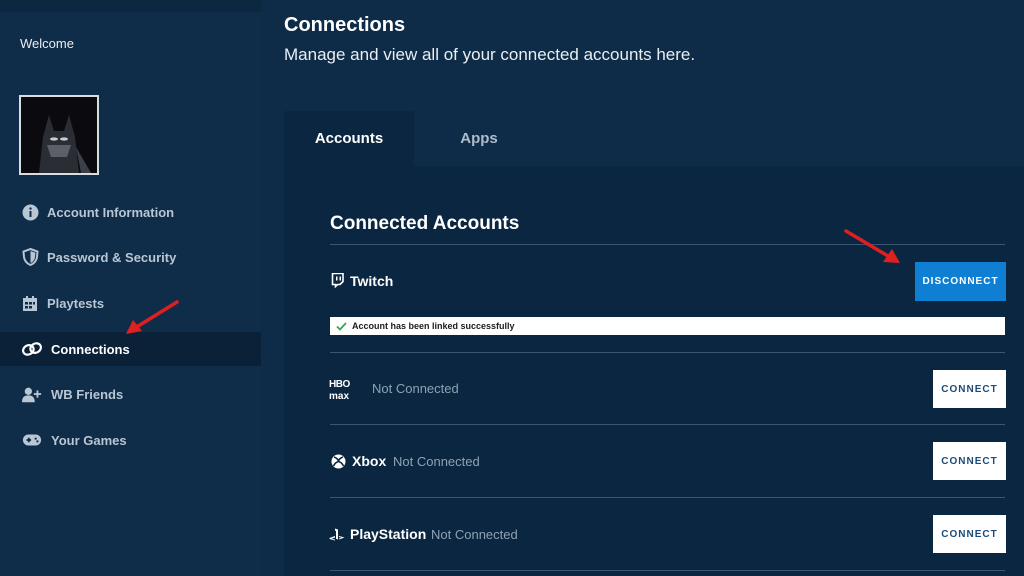  Describe the element at coordinates (111, 212) in the screenshot. I see `sidebar-item-label: Account Information` at that location.